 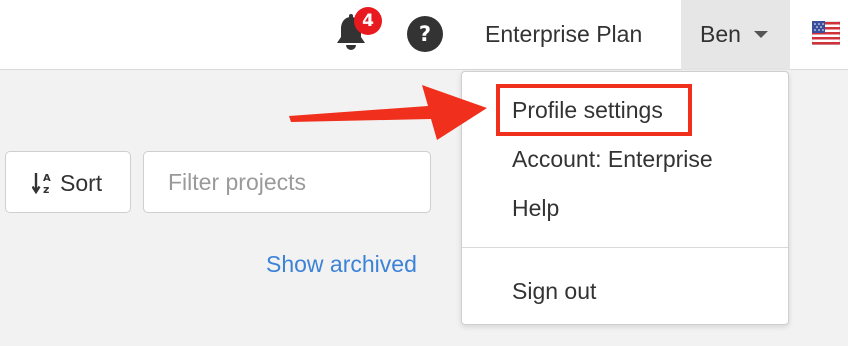 What do you see at coordinates (563, 34) in the screenshot?
I see `plan-link: Enterprise Plan` at bounding box center [563, 34].